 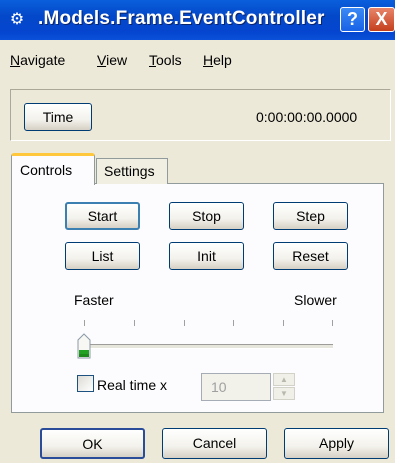 I want to click on tab-controls: Controls, so click(x=53, y=169).